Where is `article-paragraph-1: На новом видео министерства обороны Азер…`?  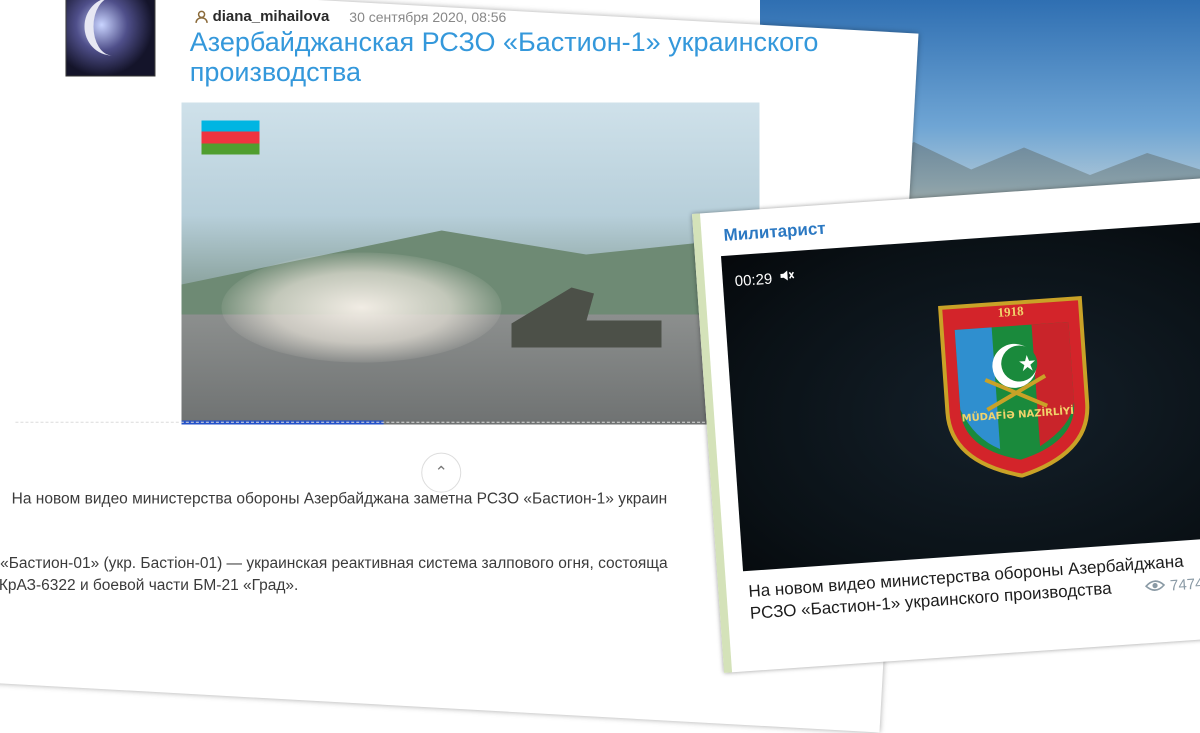
article-paragraph-1: На новом видео министерства обороны Азер… is located at coordinates (339, 499).